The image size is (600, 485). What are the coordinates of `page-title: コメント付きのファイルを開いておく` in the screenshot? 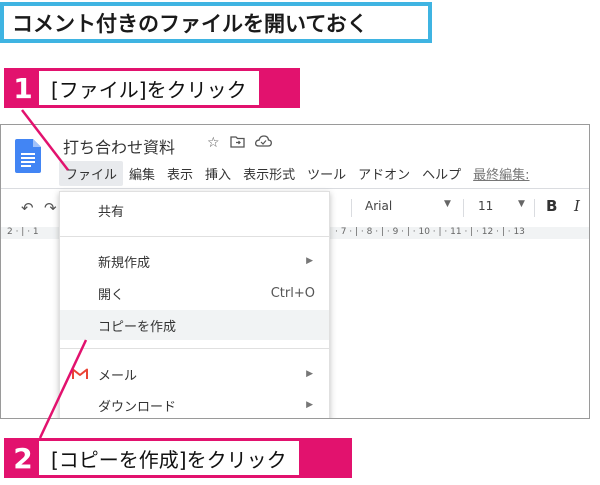 It's located at (216, 22).